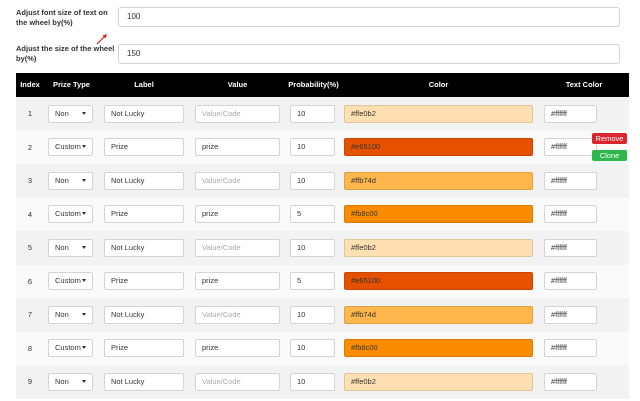  I want to click on table-row: 3 Non Not Lucky Value/Code 10 #ffb74d #ffffff, so click(322, 181).